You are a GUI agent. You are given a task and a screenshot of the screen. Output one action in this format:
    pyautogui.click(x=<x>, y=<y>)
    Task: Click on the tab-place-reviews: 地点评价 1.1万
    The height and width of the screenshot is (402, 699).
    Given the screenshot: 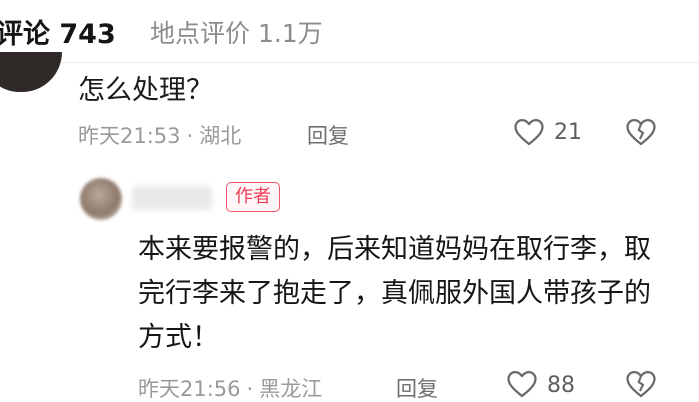 What is the action you would take?
    pyautogui.click(x=236, y=32)
    